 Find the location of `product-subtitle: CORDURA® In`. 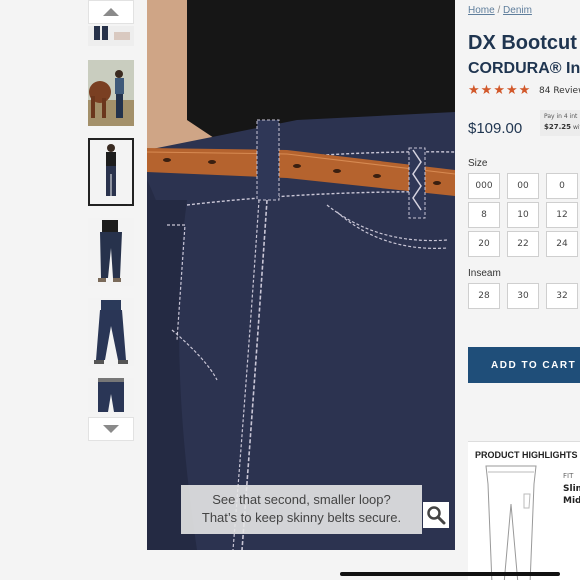

product-subtitle: CORDURA® In is located at coordinates (524, 68).